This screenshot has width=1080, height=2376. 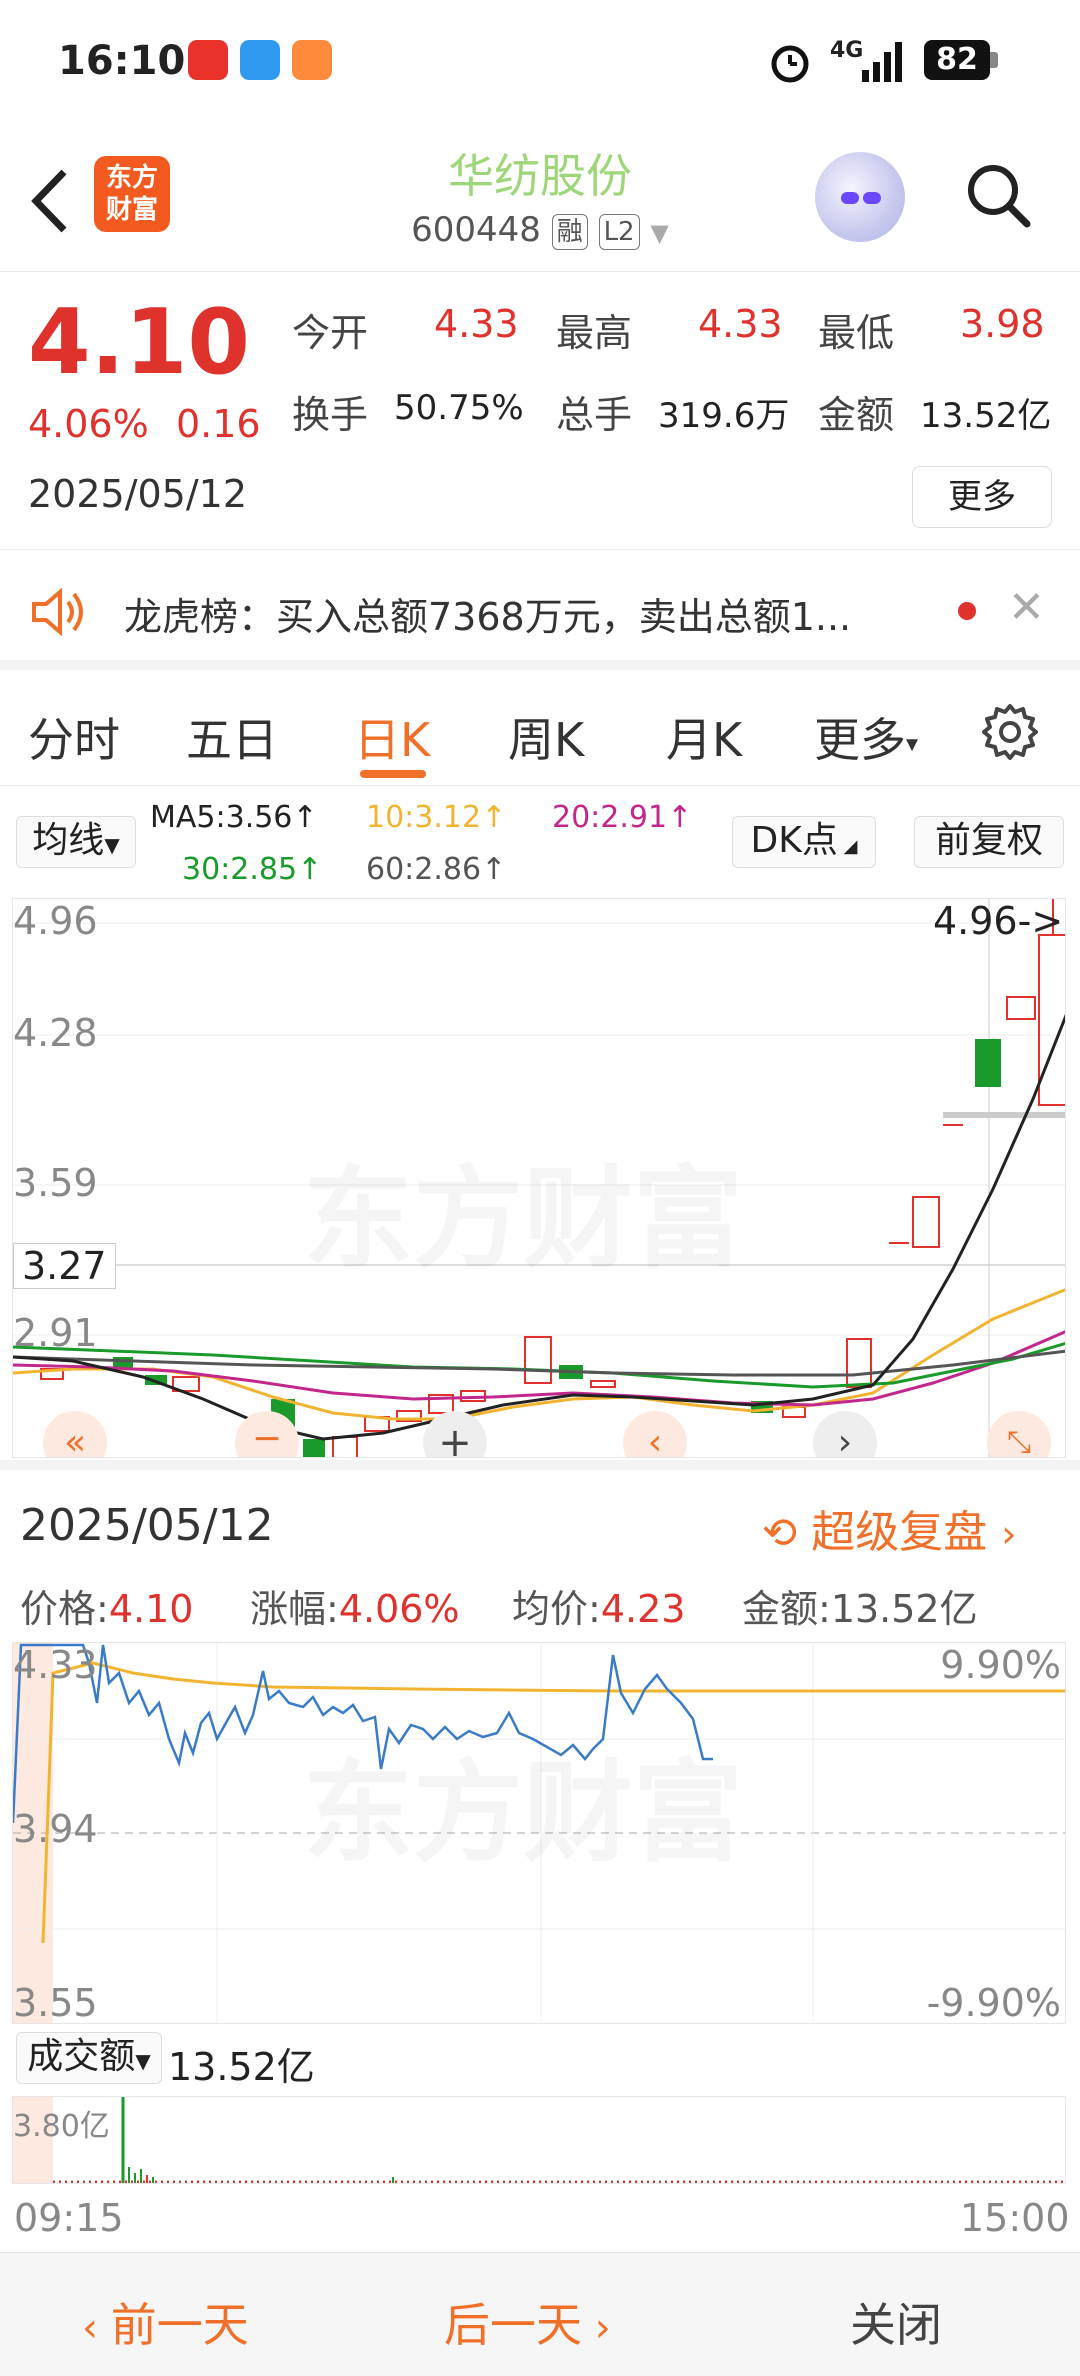 What do you see at coordinates (882, 62) in the screenshot?
I see `signal-icon` at bounding box center [882, 62].